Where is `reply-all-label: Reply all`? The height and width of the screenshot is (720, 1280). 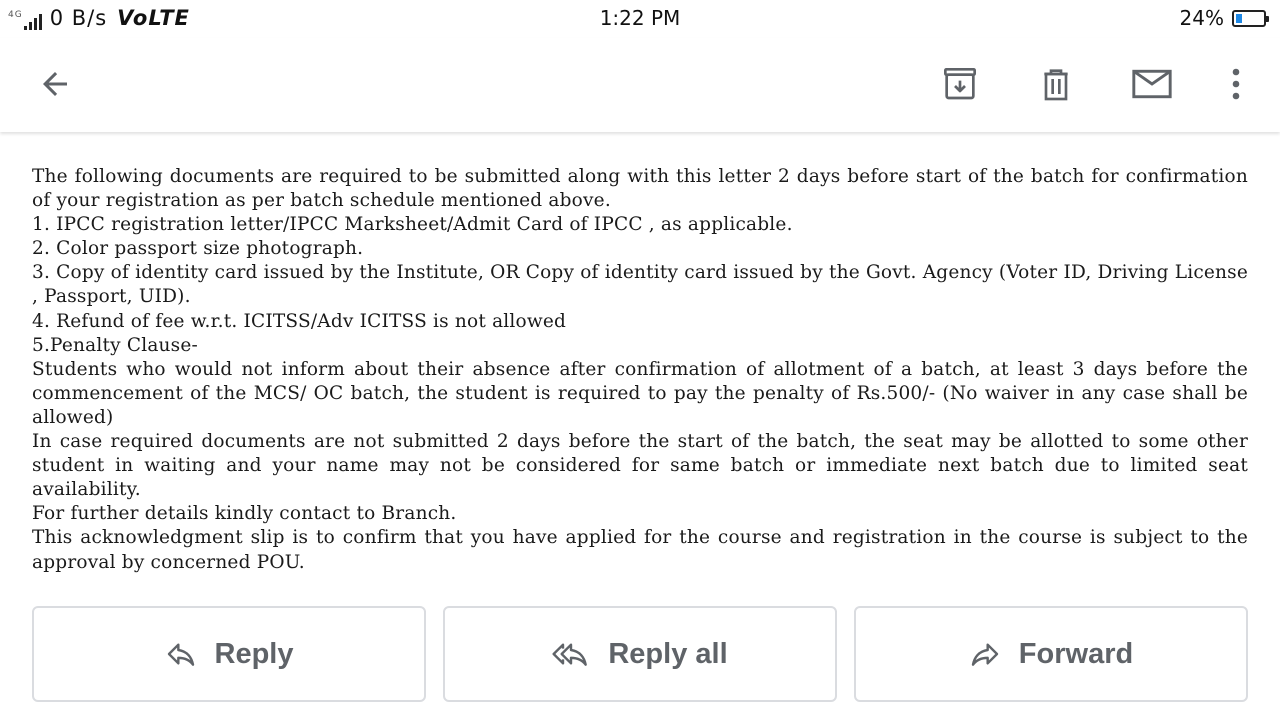 reply-all-label: Reply all is located at coordinates (668, 653).